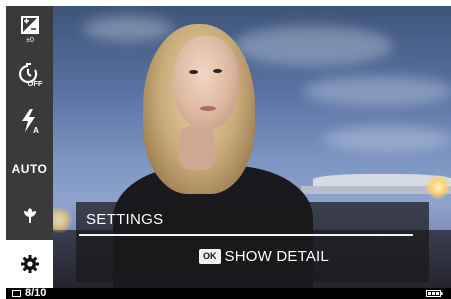 The height and width of the screenshot is (299, 451). I want to click on macro-mode-button, so click(29, 215).